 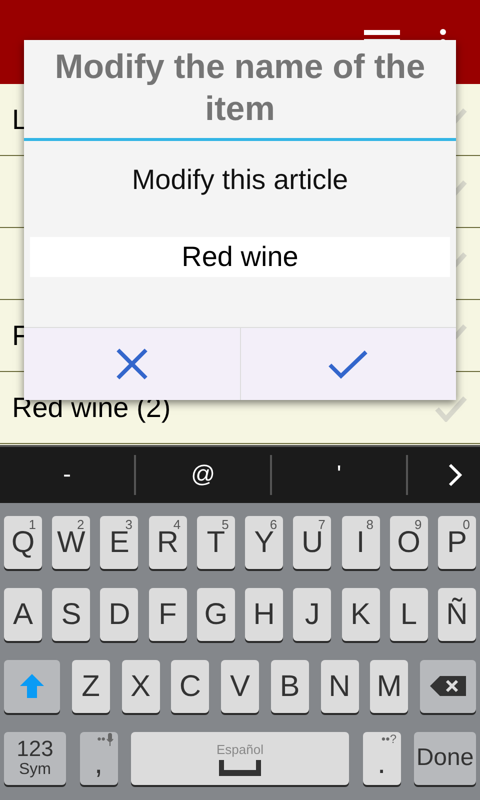 I want to click on shift-key, so click(x=32, y=686).